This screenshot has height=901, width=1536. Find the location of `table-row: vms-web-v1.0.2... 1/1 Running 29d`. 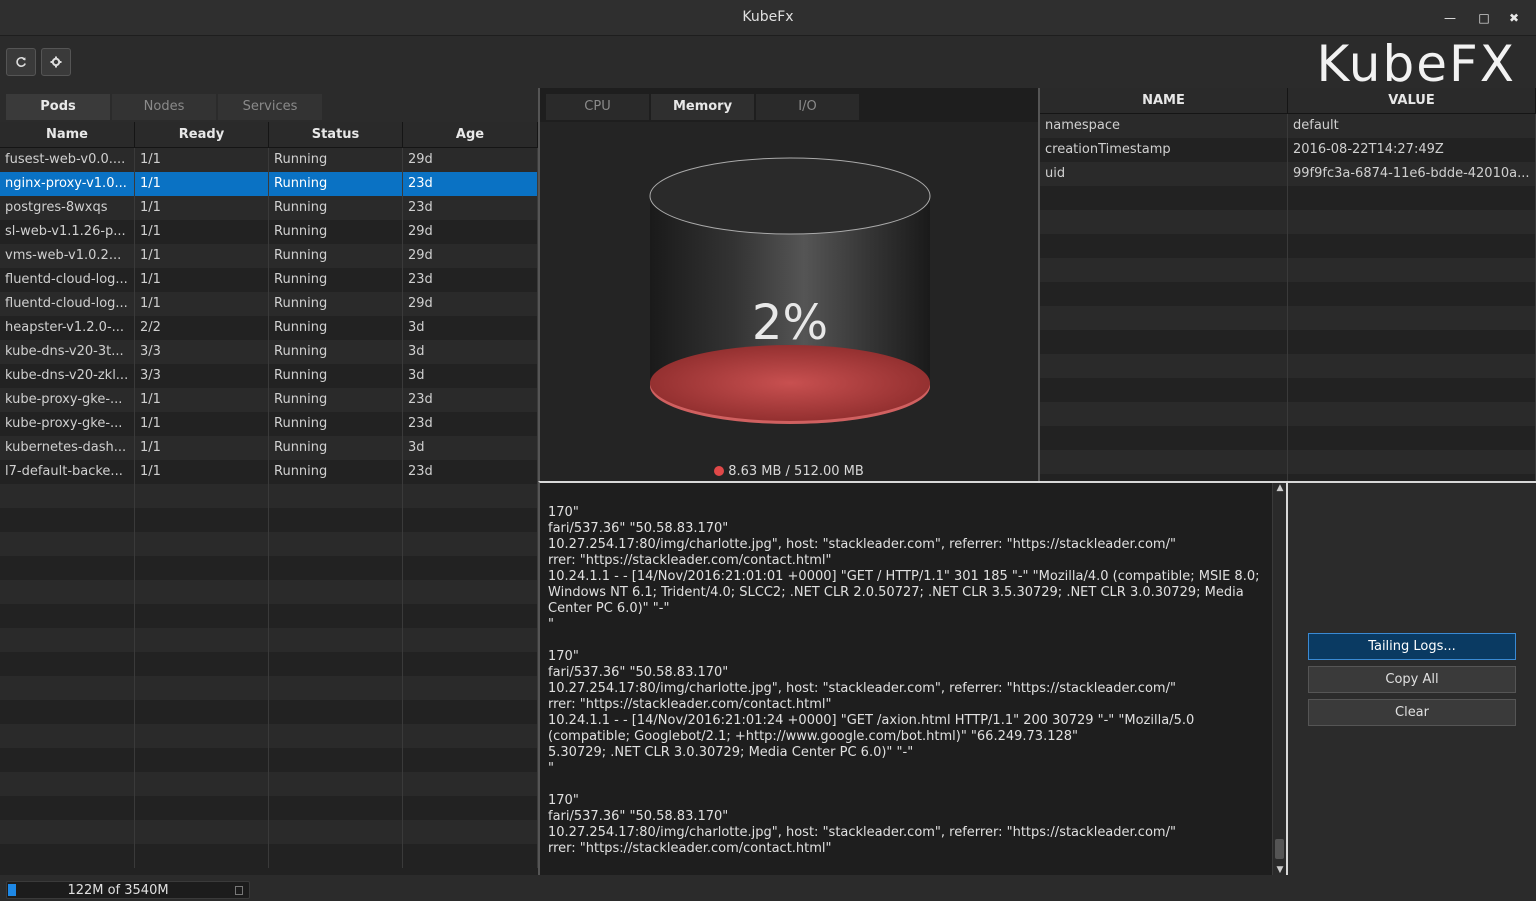

table-row: vms-web-v1.0.2... 1/1 Running 29d is located at coordinates (269, 256).